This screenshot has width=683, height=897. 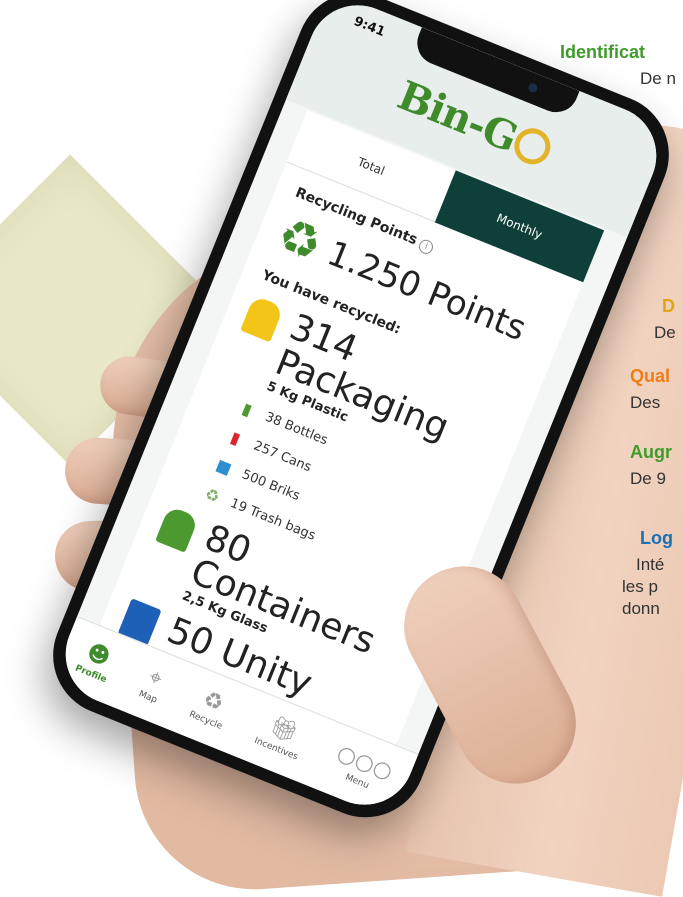 What do you see at coordinates (665, 332) in the screenshot?
I see `side-text: De` at bounding box center [665, 332].